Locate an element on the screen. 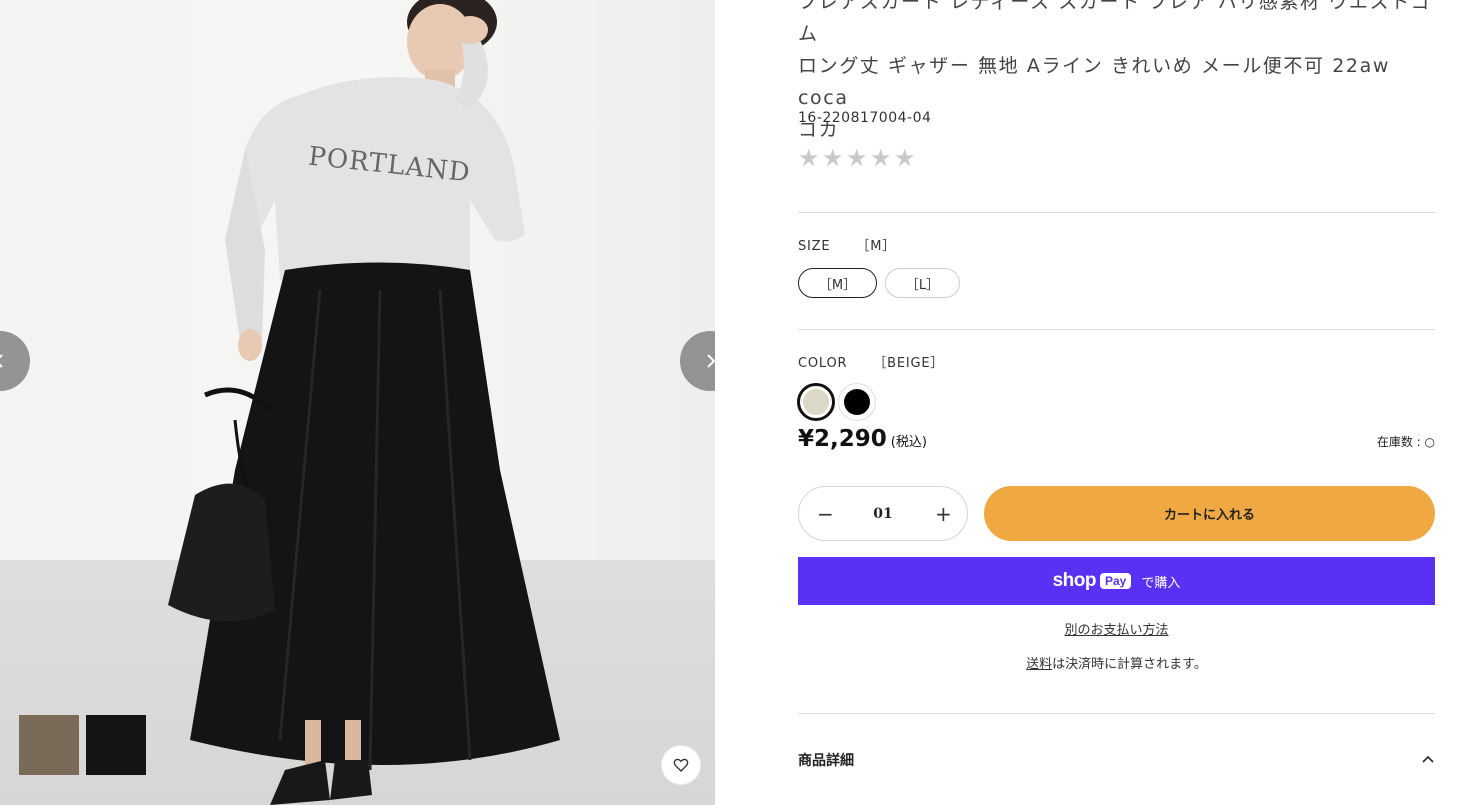 The height and width of the screenshot is (805, 1465). quantity-minus-button: − is located at coordinates (825, 514).